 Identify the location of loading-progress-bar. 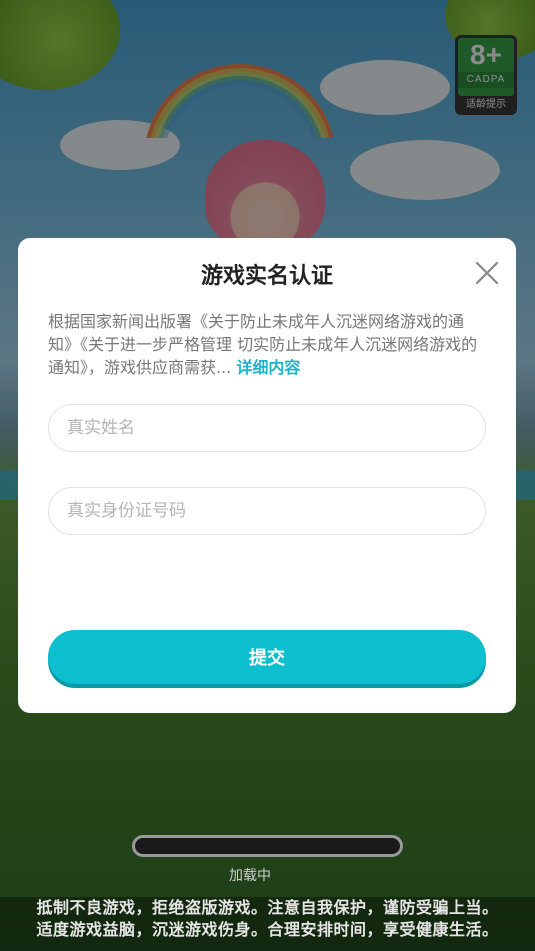
(267, 846).